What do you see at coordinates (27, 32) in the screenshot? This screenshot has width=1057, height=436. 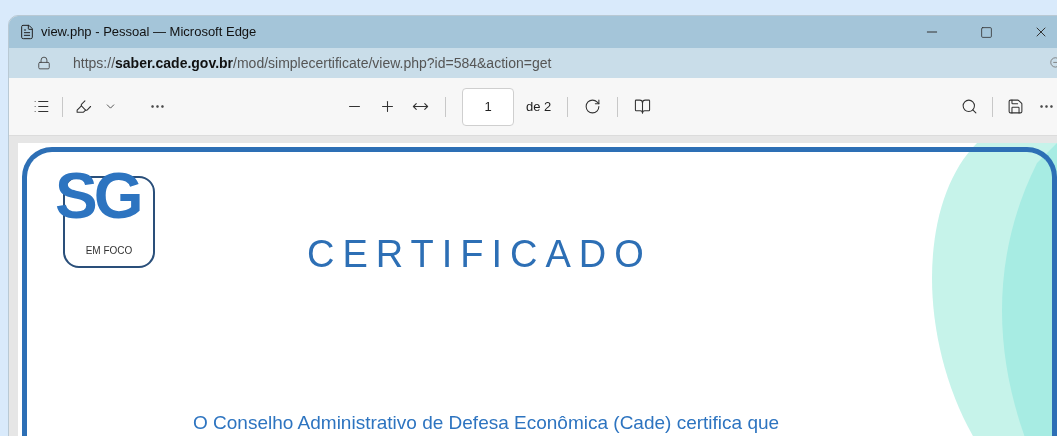 I see `page-icon` at bounding box center [27, 32].